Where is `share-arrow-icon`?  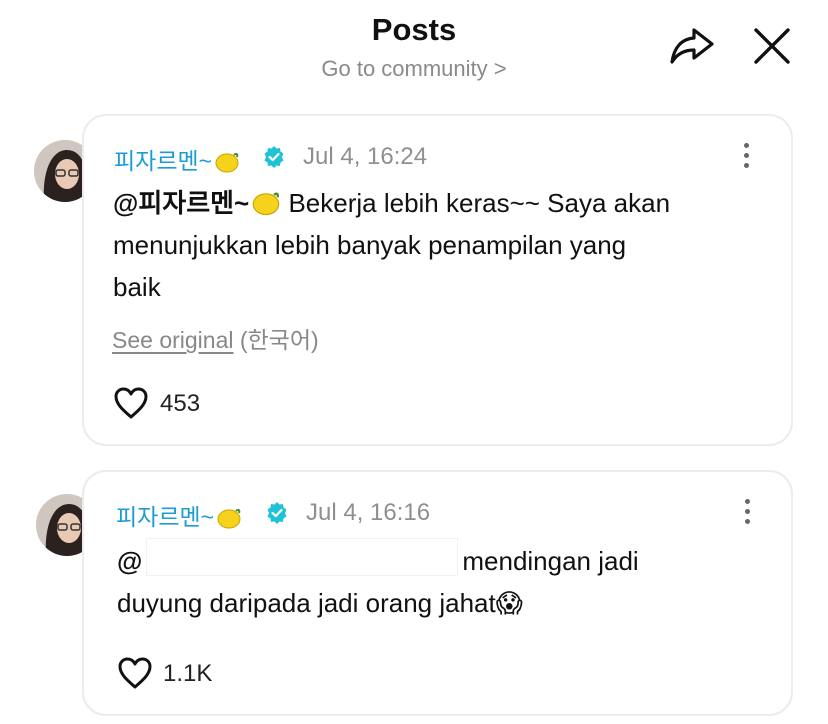 share-arrow-icon is located at coordinates (692, 46).